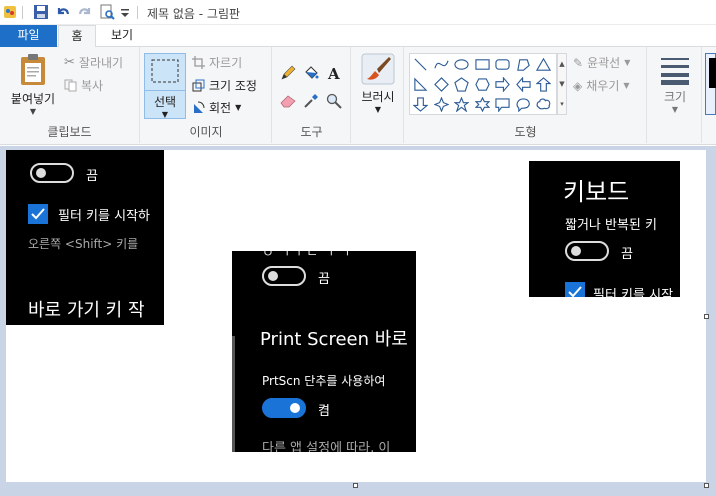  I want to click on oval-shape-icon, so click(461, 64).